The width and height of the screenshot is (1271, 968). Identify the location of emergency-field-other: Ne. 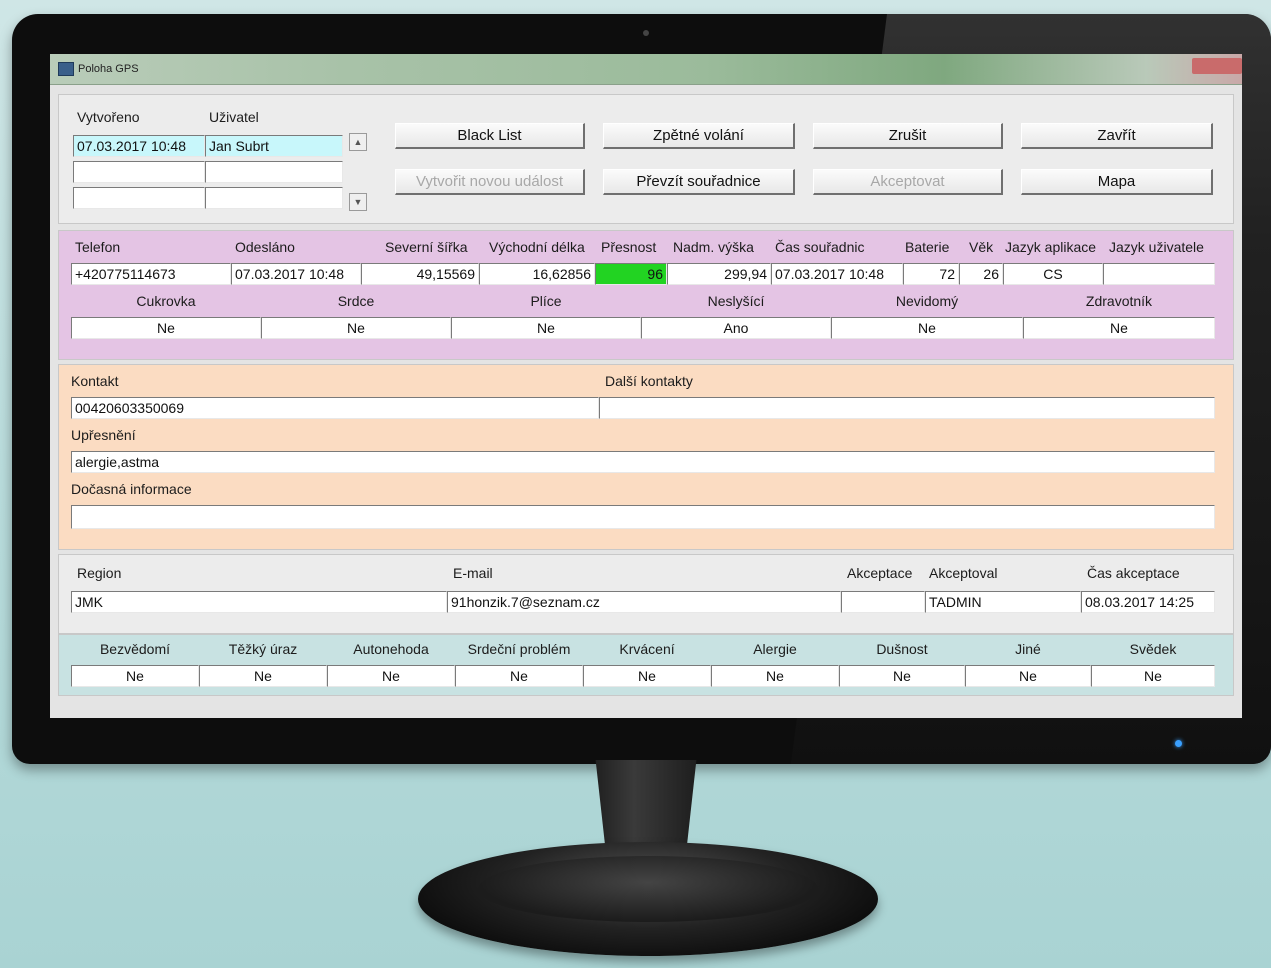
(1028, 676).